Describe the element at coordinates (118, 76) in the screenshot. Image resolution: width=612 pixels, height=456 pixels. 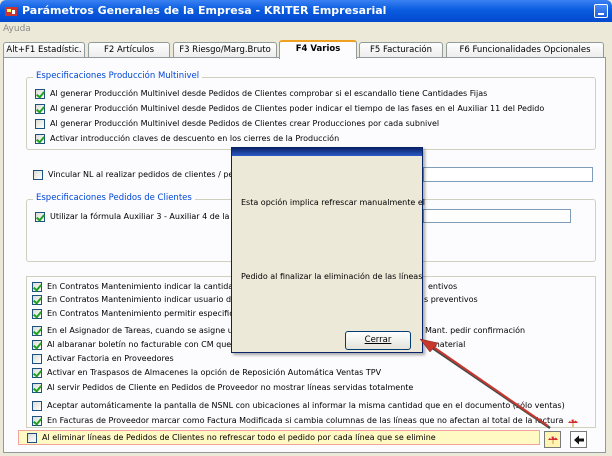
I see `group-legend: Especificaciones Producción Multinivel` at that location.